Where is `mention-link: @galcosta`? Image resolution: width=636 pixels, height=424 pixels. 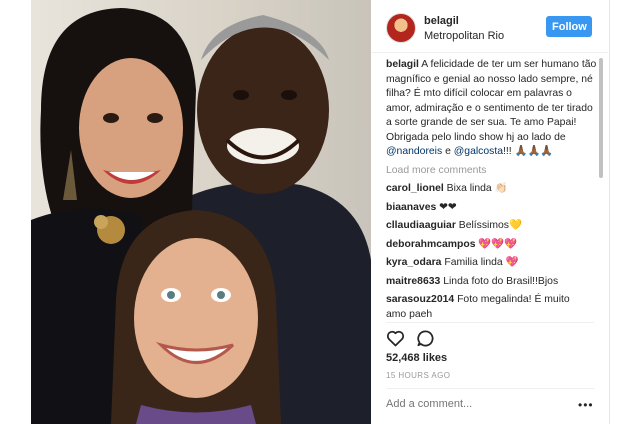 mention-link: @galcosta is located at coordinates (478, 151).